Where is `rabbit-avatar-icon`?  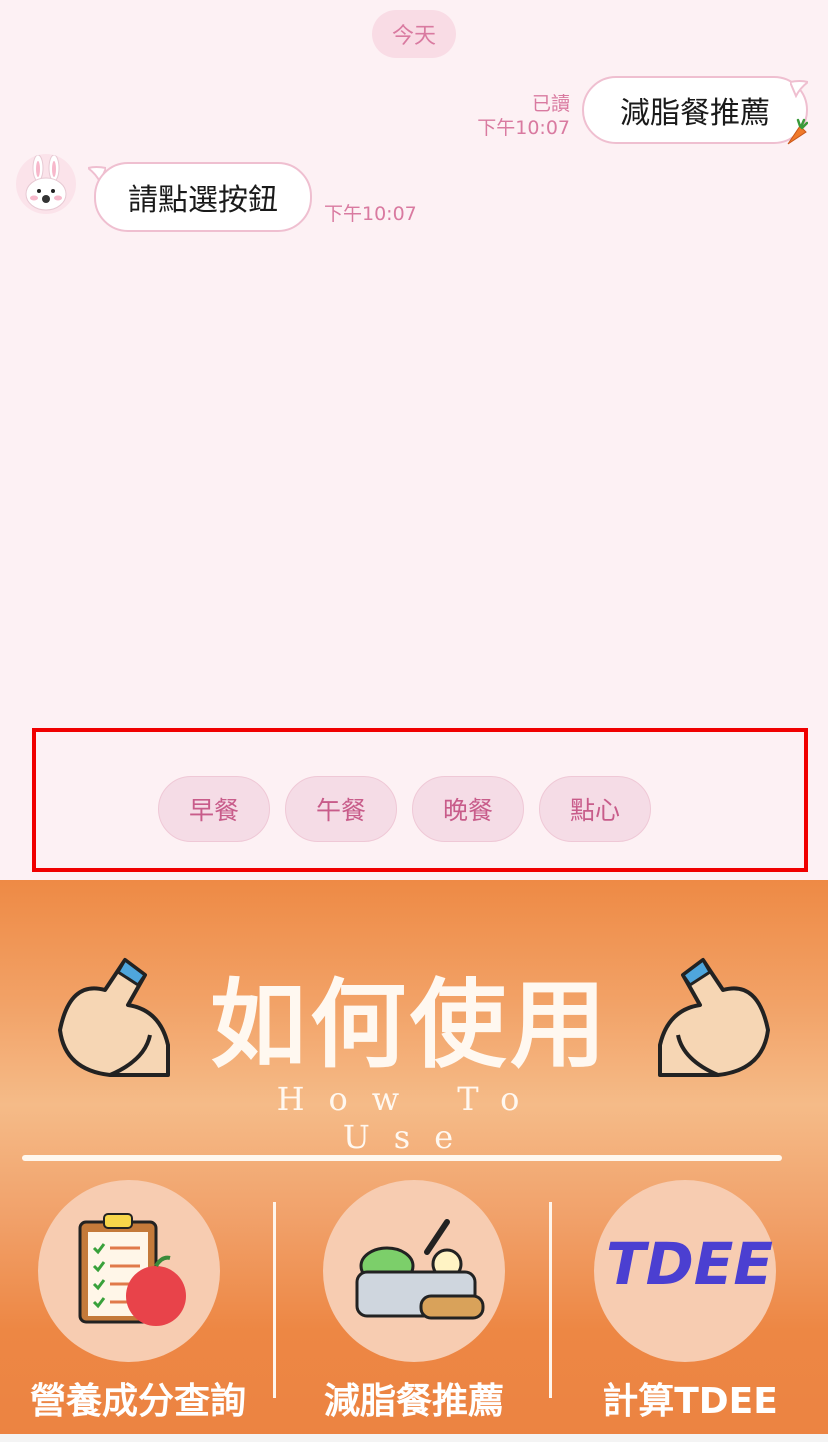
rabbit-avatar-icon is located at coordinates (46, 182).